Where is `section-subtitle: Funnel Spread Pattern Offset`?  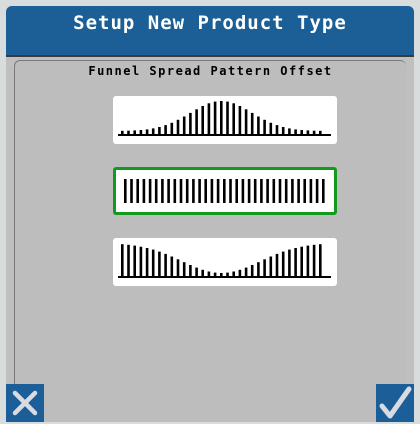
section-subtitle: Funnel Spread Pattern Offset is located at coordinates (210, 71).